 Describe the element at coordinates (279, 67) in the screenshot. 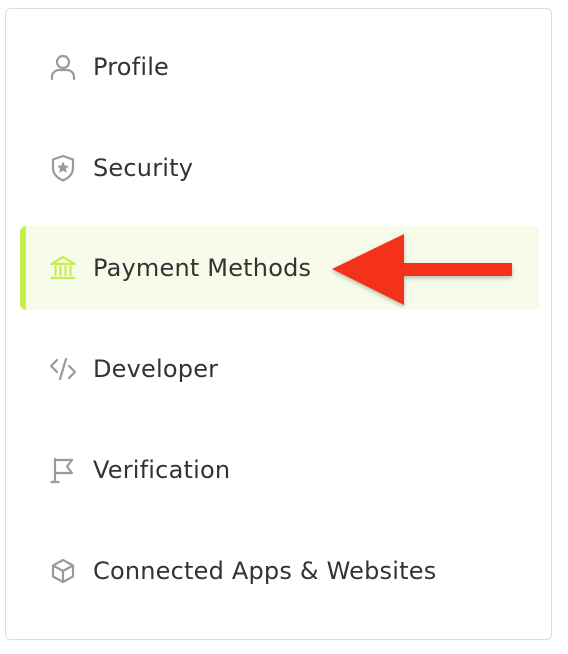

I see `sidebar-item-profile: Profile` at that location.